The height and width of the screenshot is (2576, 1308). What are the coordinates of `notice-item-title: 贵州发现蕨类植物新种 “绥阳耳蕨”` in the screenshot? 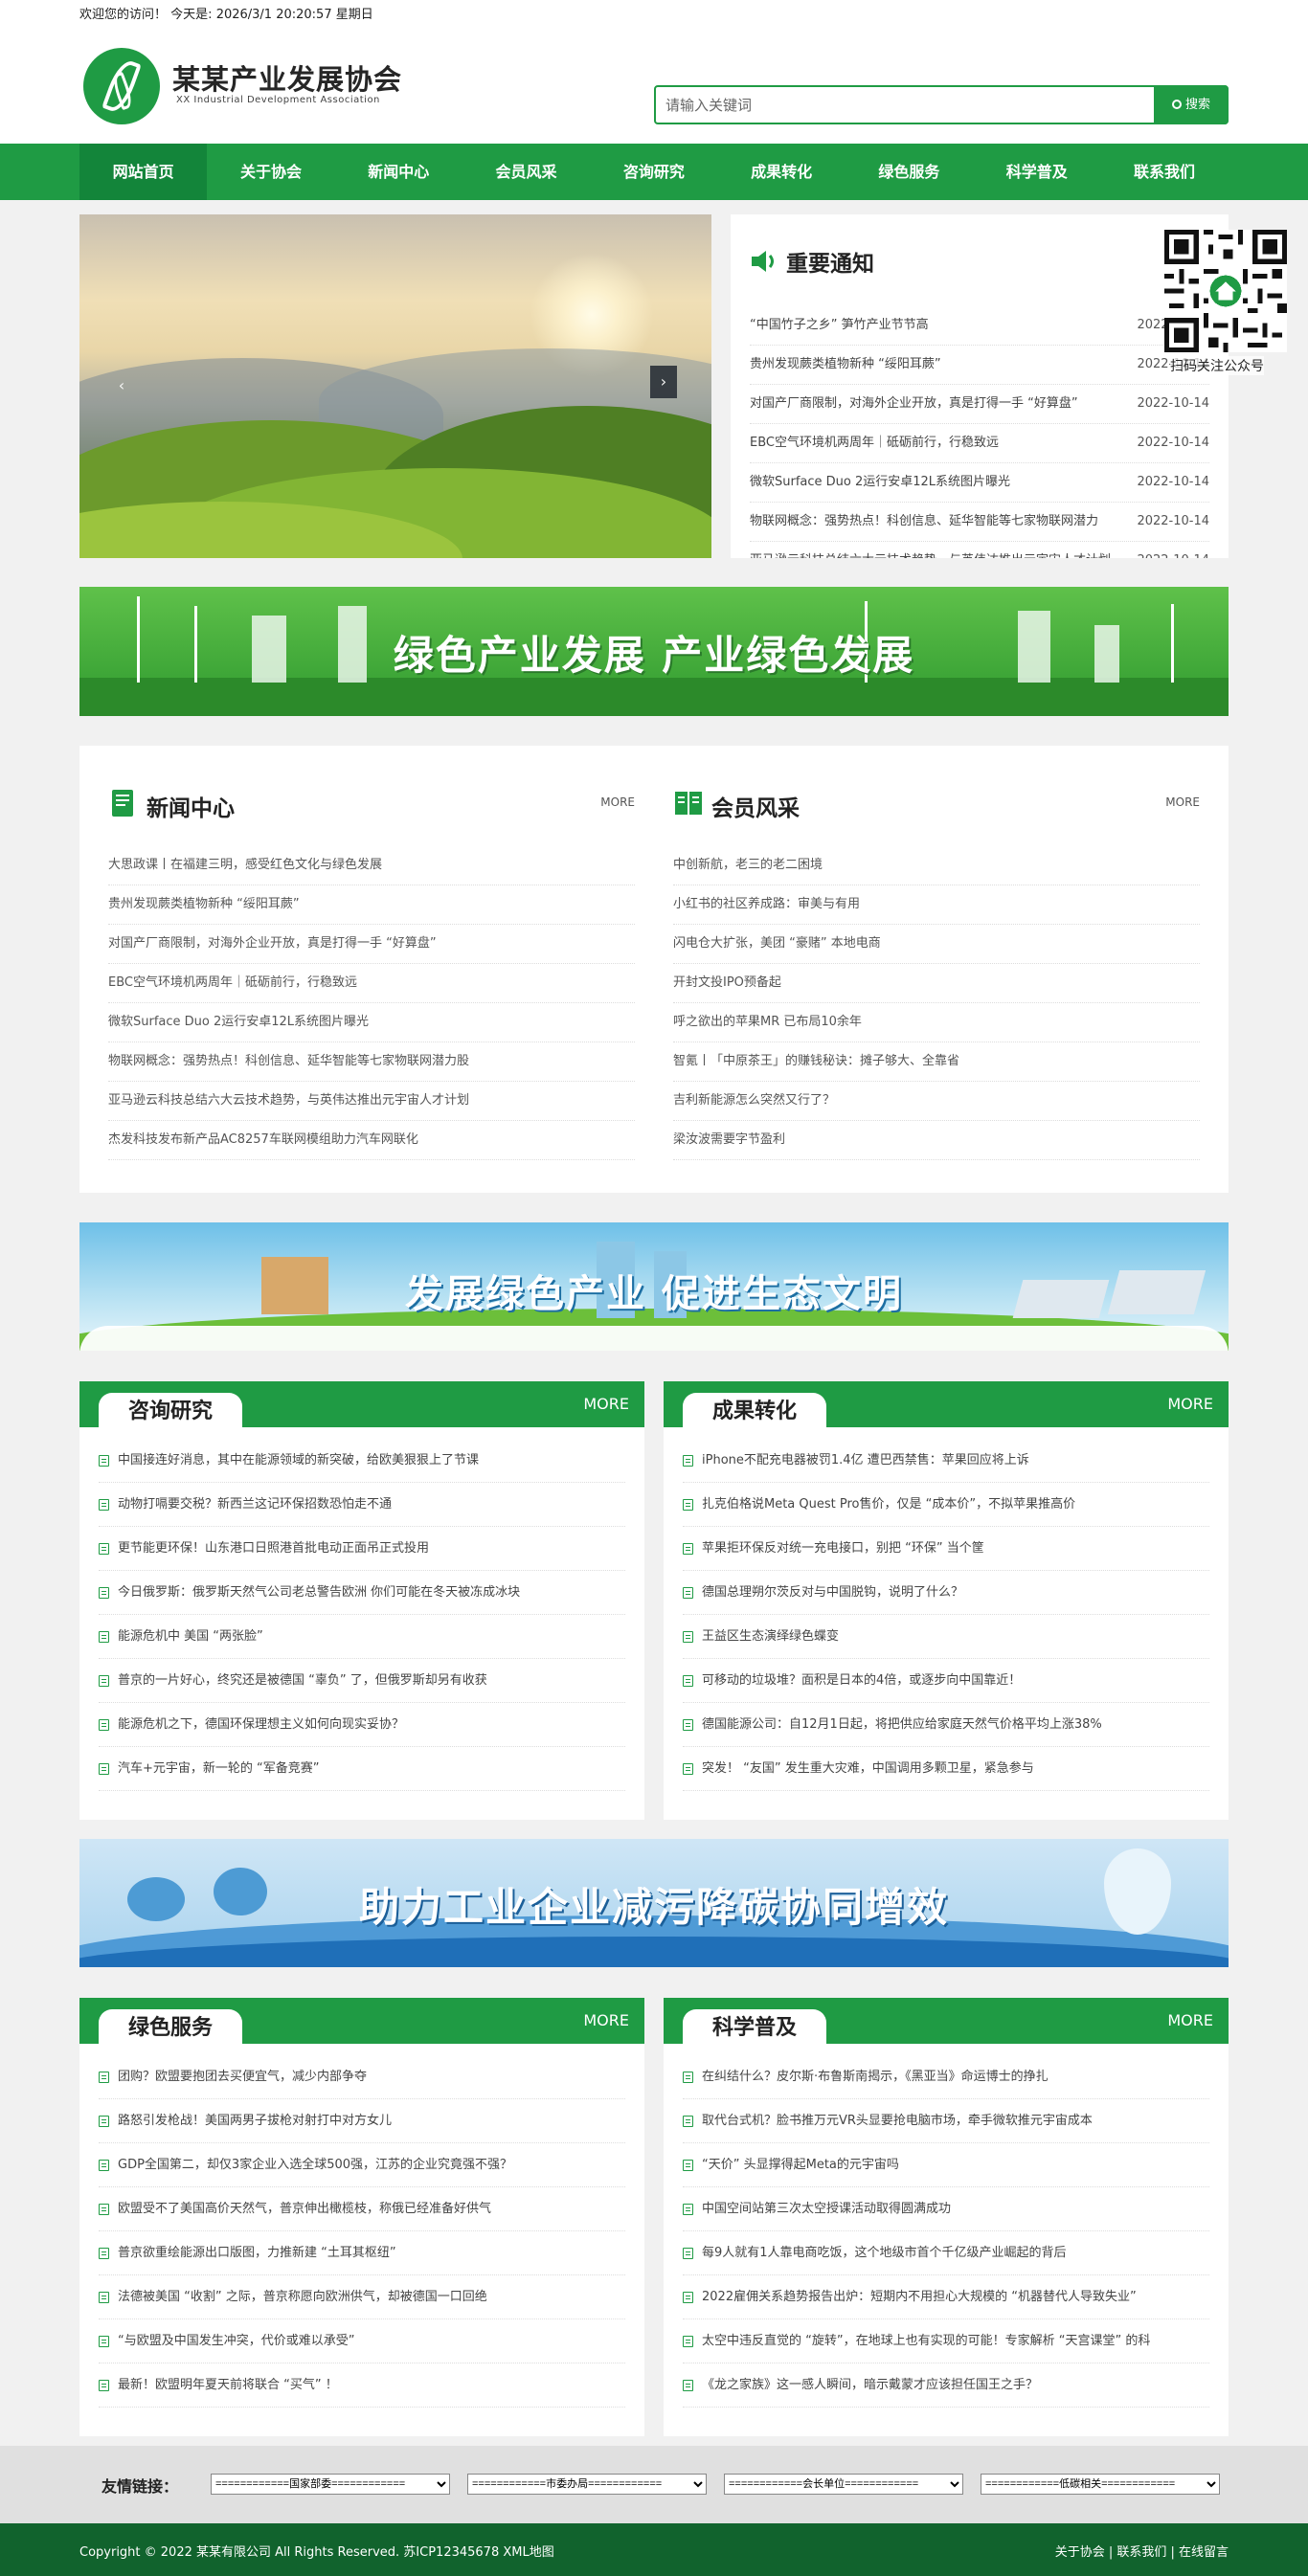 It's located at (934, 365).